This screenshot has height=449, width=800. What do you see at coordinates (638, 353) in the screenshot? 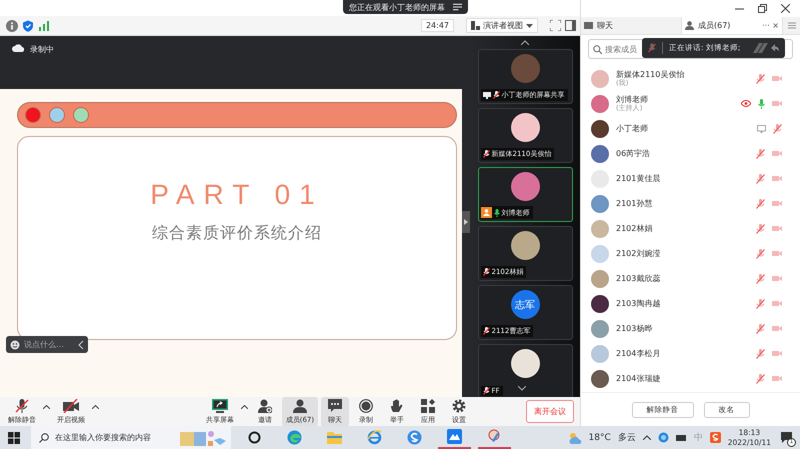
I see `member-name: 2104李松月` at bounding box center [638, 353].